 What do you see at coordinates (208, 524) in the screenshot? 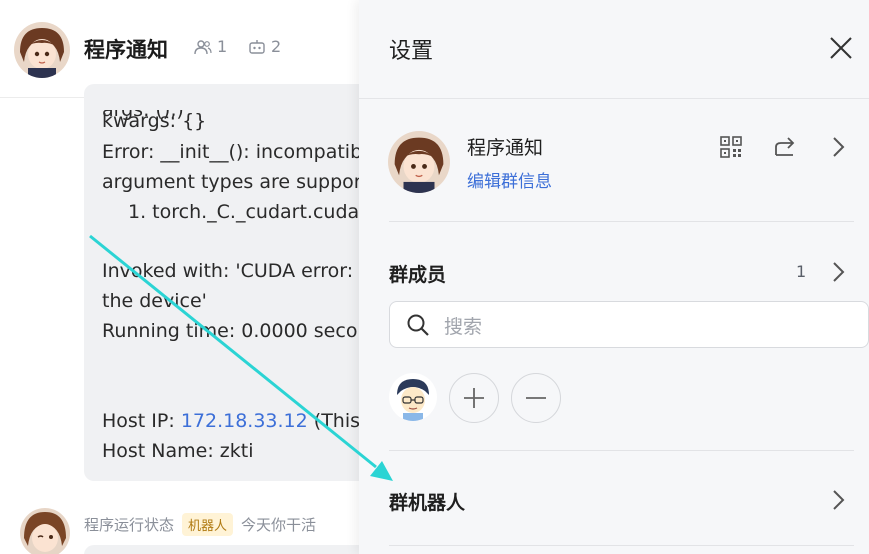
I see `bot-badge: 机器人` at bounding box center [208, 524].